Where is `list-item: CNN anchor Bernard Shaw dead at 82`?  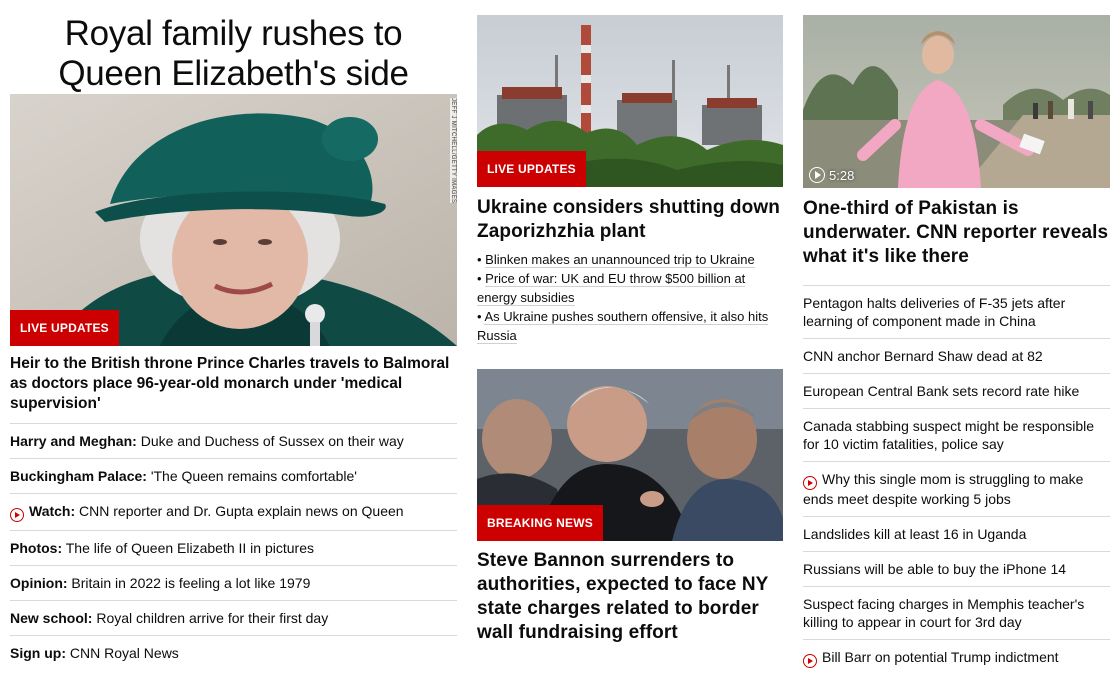 list-item: CNN anchor Bernard Shaw dead at 82 is located at coordinates (956, 355).